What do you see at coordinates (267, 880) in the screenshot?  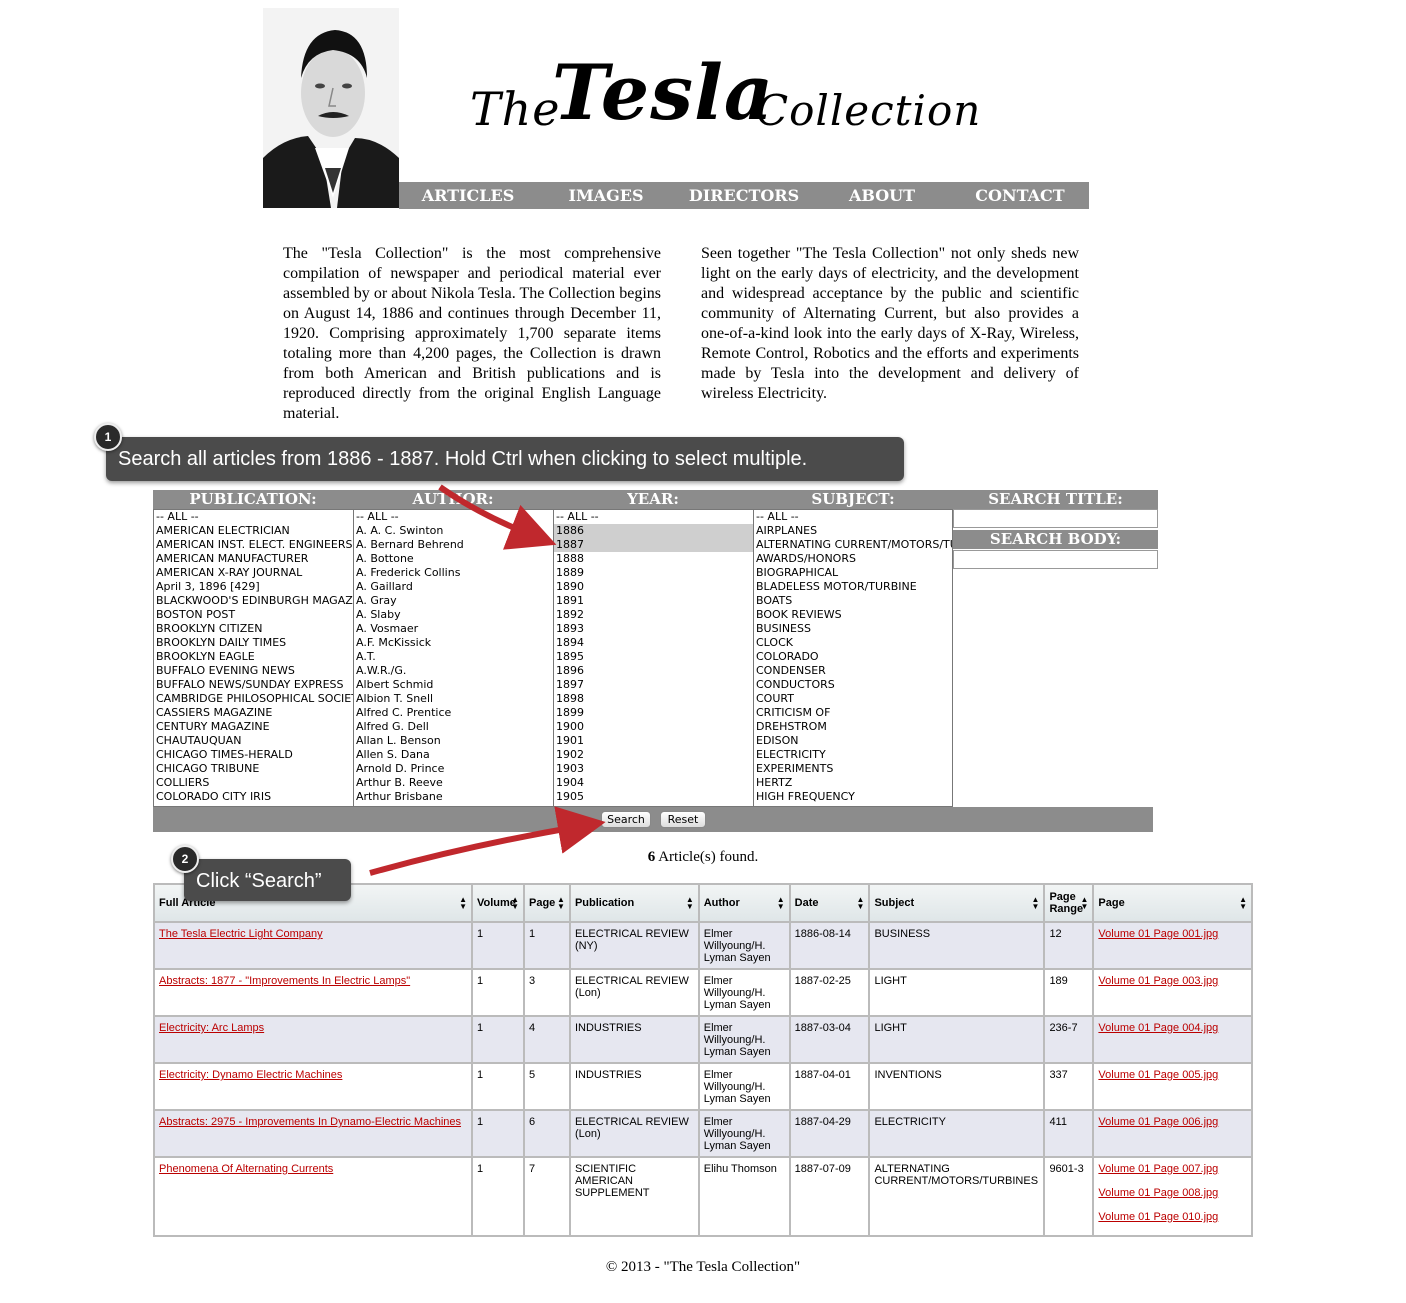 I see `callout-click-search: Click “Search”` at bounding box center [267, 880].